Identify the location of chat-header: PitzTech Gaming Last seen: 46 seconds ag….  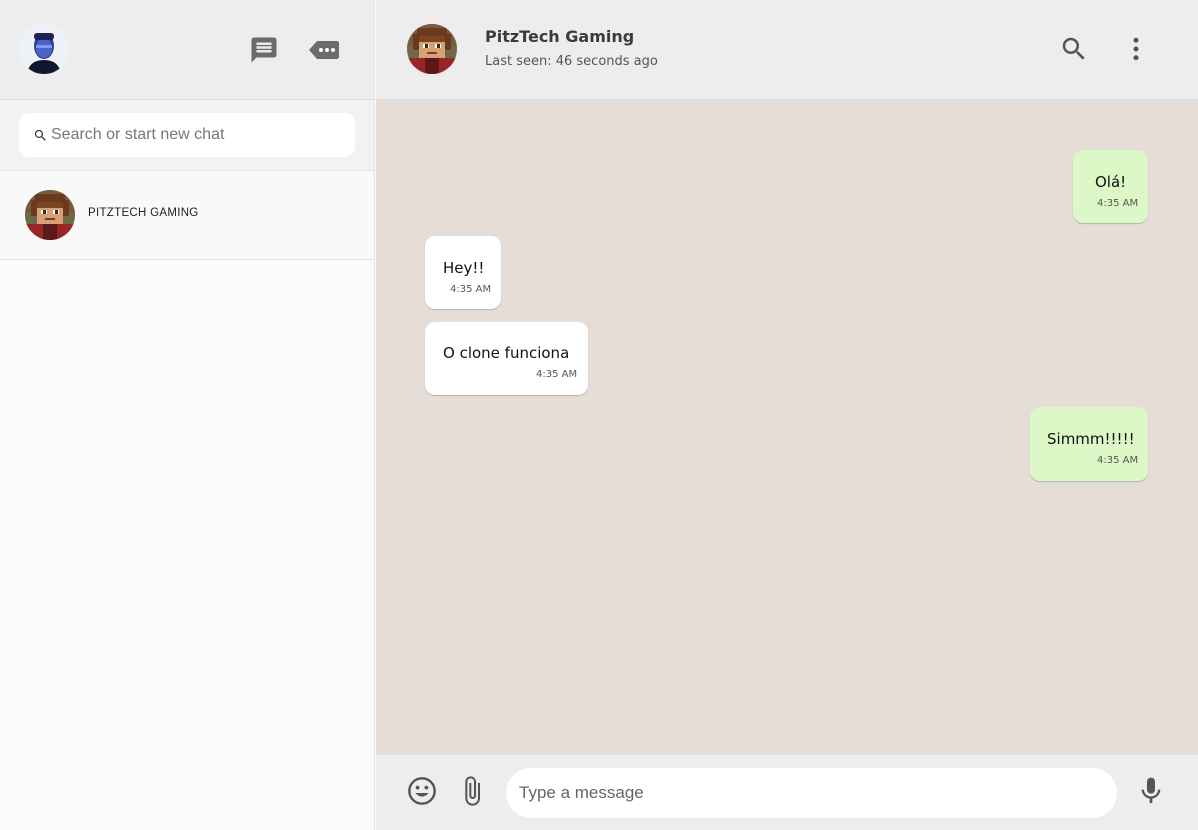
(787, 50).